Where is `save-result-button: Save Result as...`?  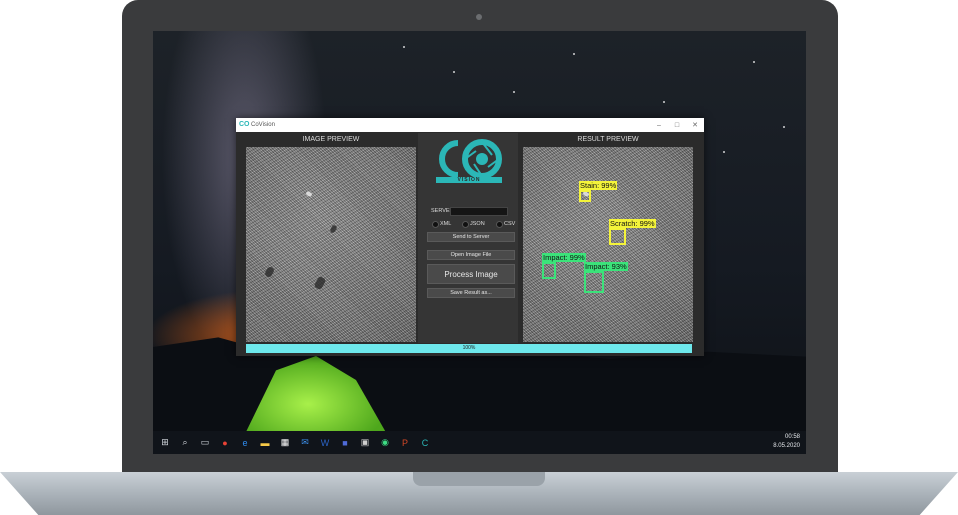 save-result-button: Save Result as... is located at coordinates (471, 293).